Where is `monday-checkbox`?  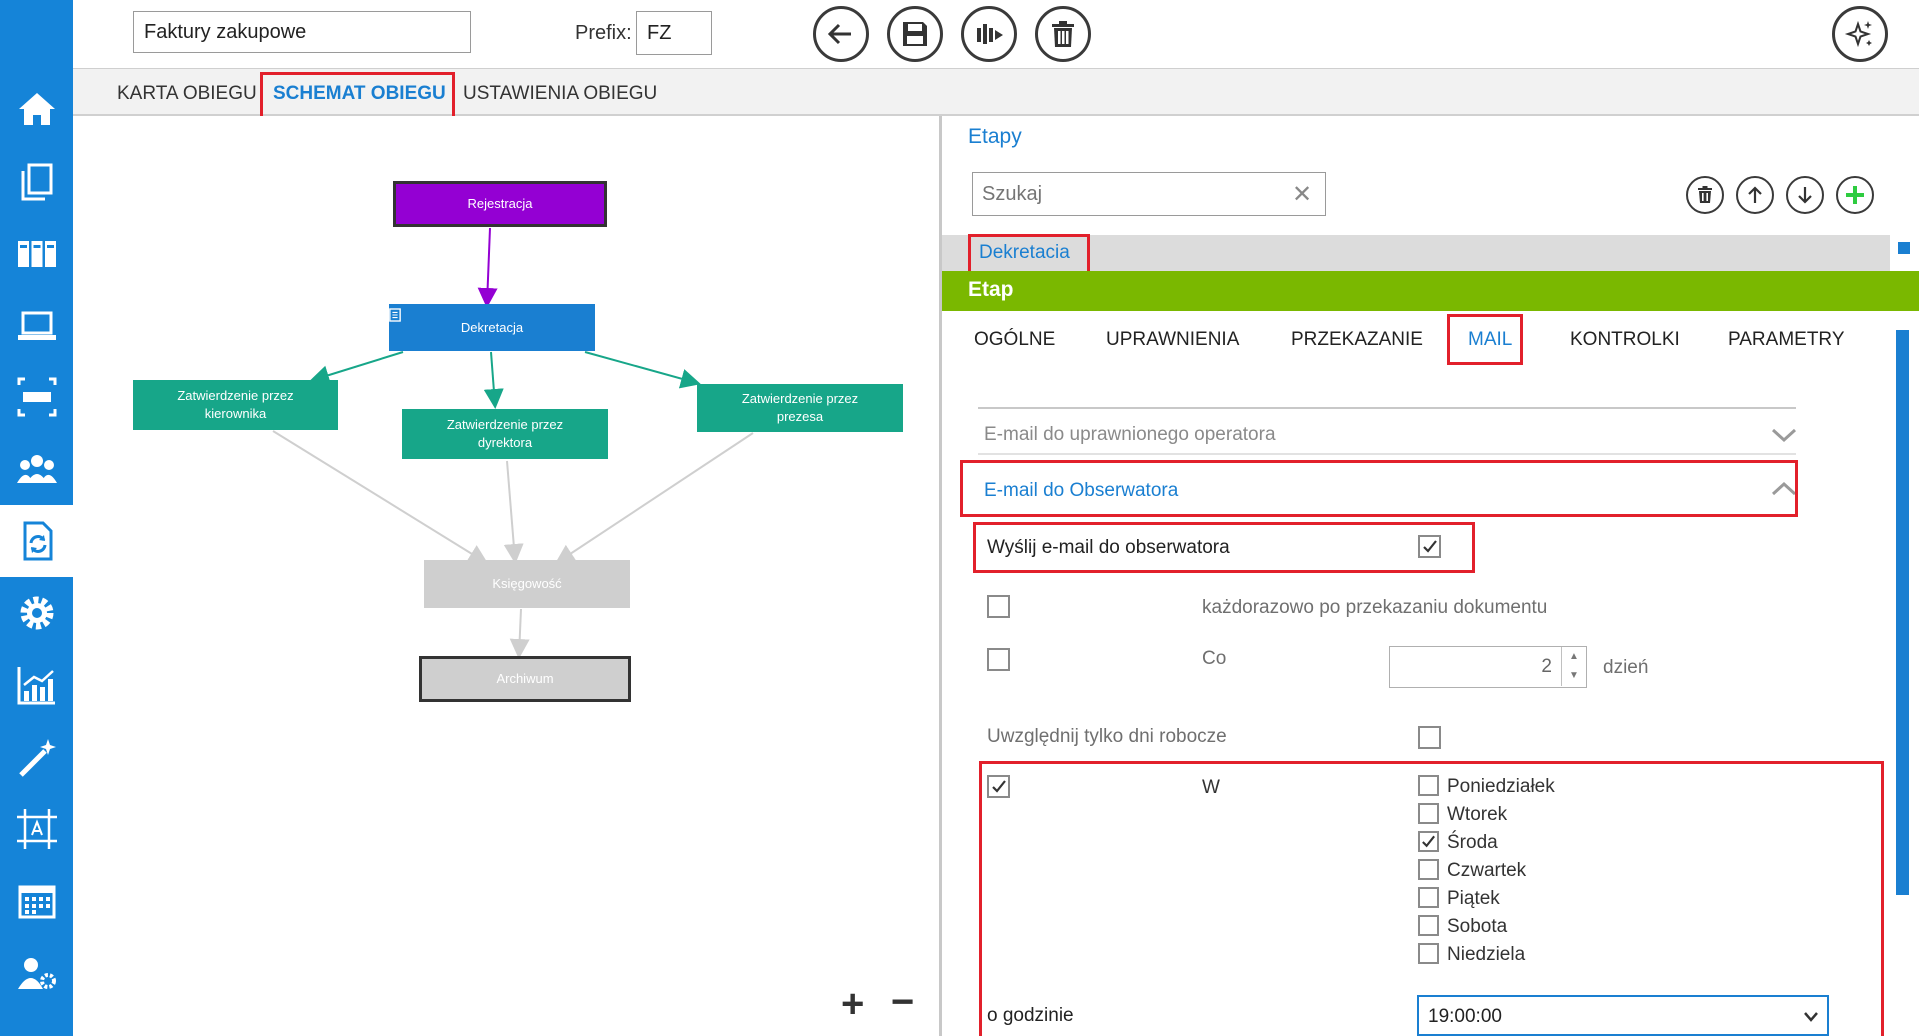 monday-checkbox is located at coordinates (1428, 785).